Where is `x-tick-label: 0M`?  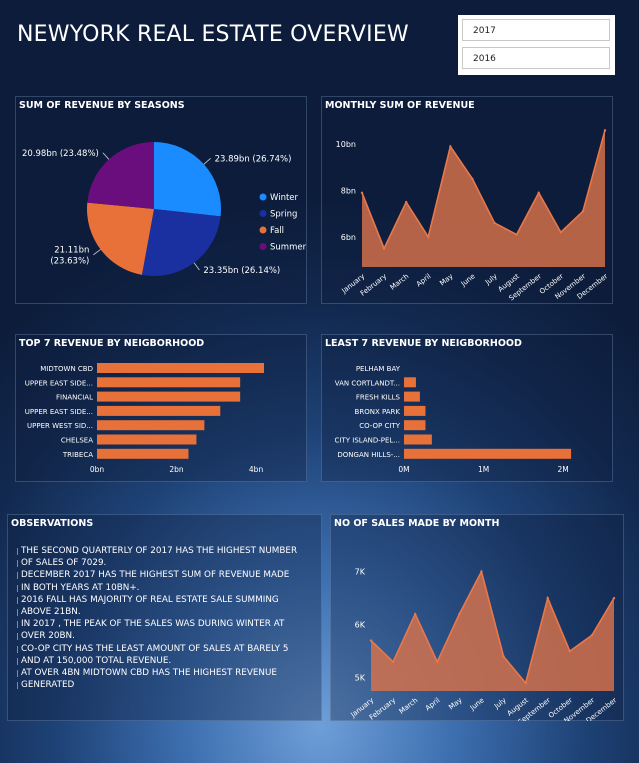 x-tick-label: 0M is located at coordinates (403, 469).